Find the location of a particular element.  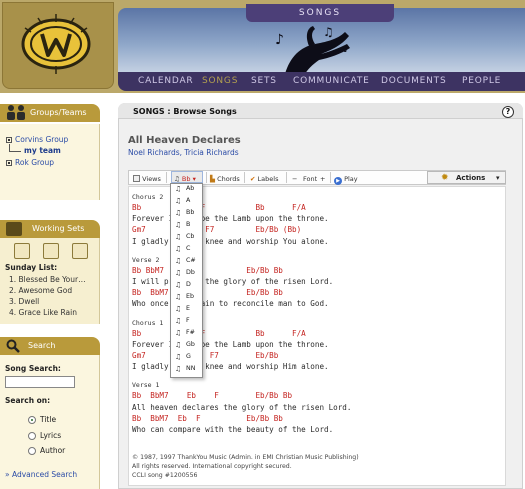

key-option-c: C is located at coordinates (188, 249).